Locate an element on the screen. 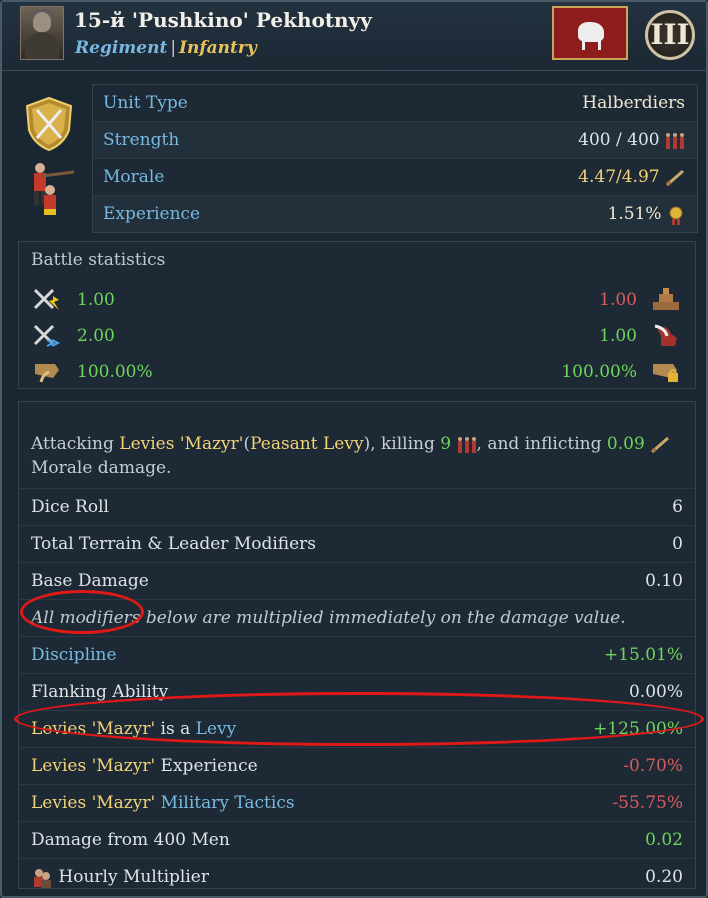  unit-type-link: Regiment is located at coordinates (121, 48).